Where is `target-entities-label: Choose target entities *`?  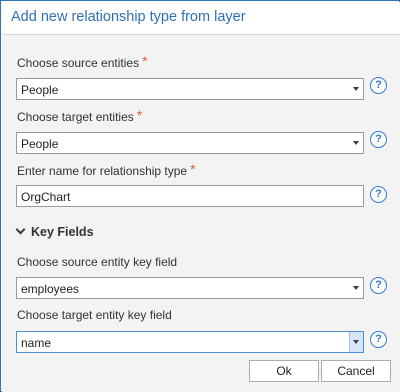
target-entities-label: Choose target entities * is located at coordinates (80, 115).